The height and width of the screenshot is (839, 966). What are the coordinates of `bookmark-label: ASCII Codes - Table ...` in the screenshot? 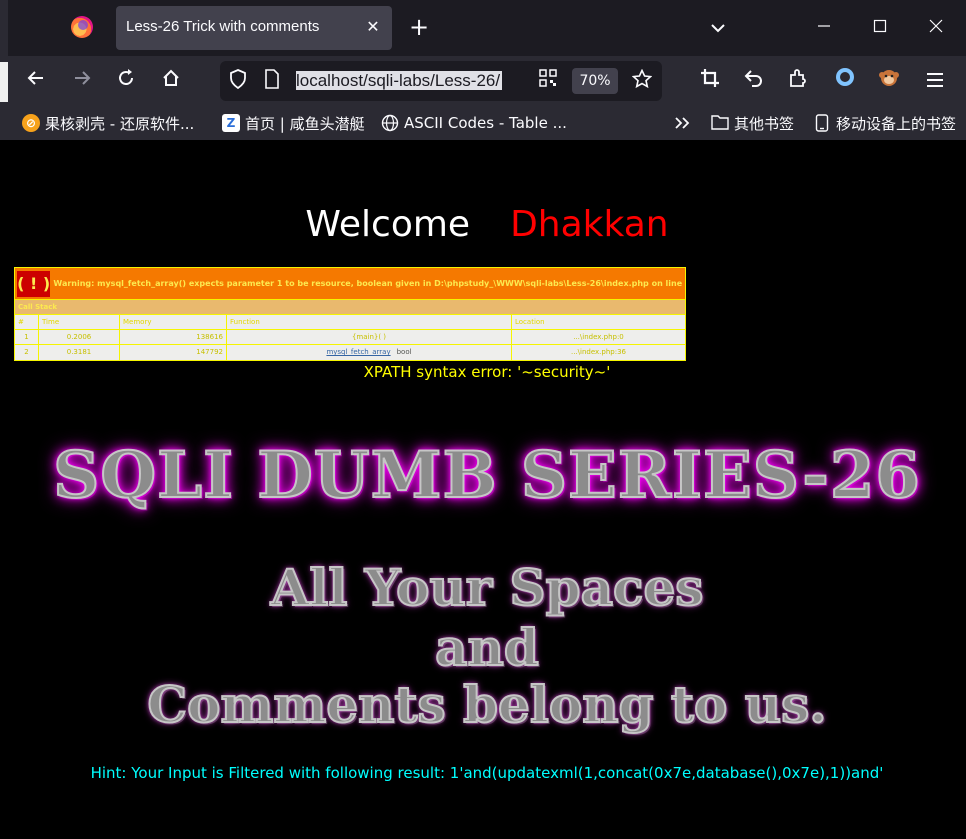 It's located at (485, 123).